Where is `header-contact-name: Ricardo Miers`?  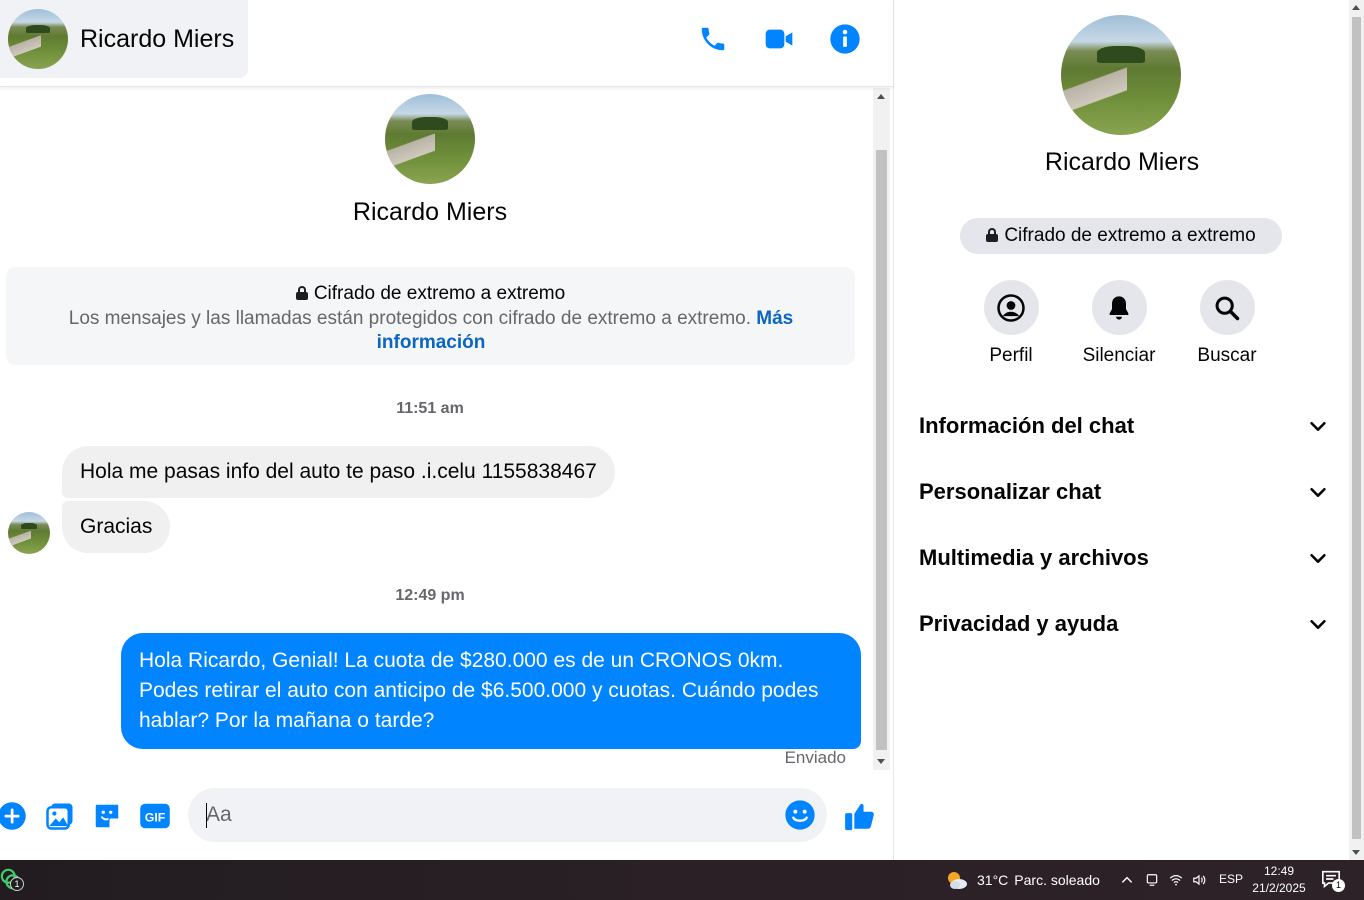
header-contact-name: Ricardo Miers is located at coordinates (157, 38).